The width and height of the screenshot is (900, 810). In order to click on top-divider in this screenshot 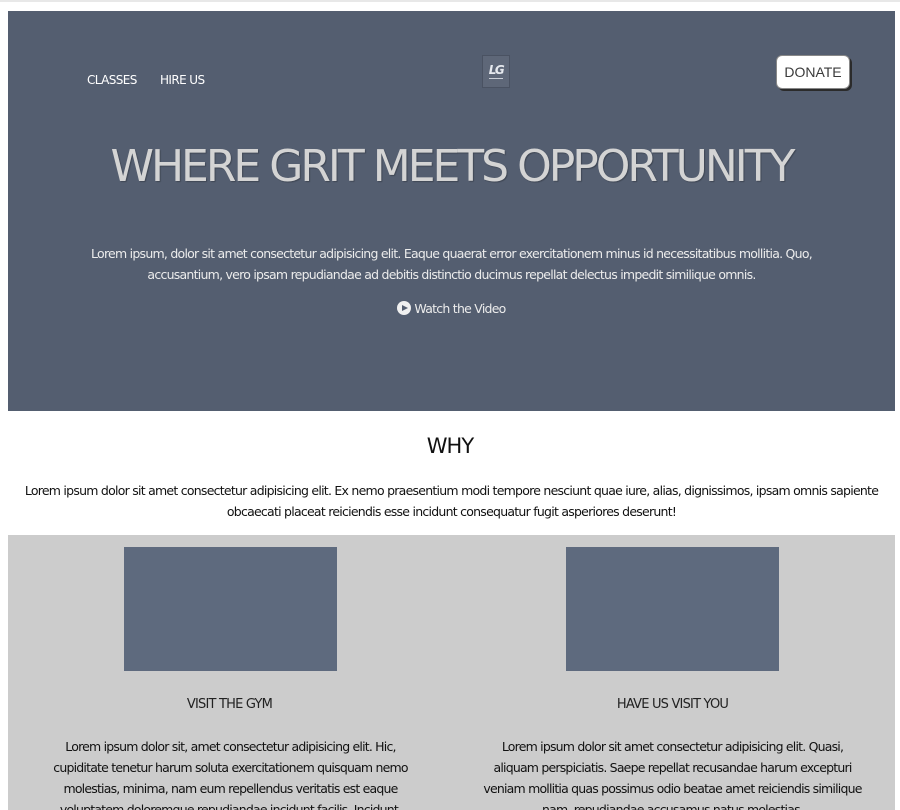, I will do `click(450, 1)`.